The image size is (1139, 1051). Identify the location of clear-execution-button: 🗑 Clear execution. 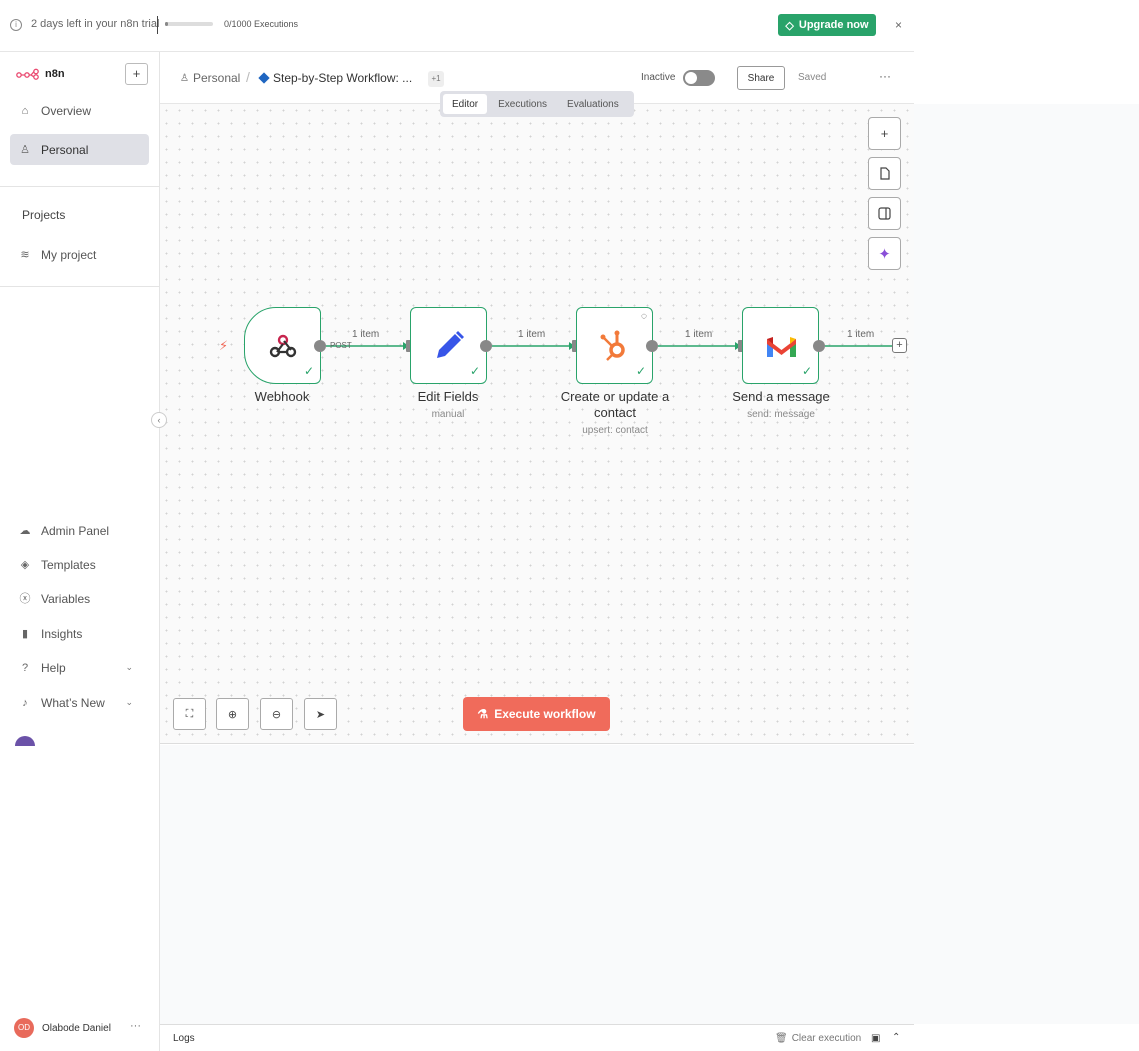
(818, 1038).